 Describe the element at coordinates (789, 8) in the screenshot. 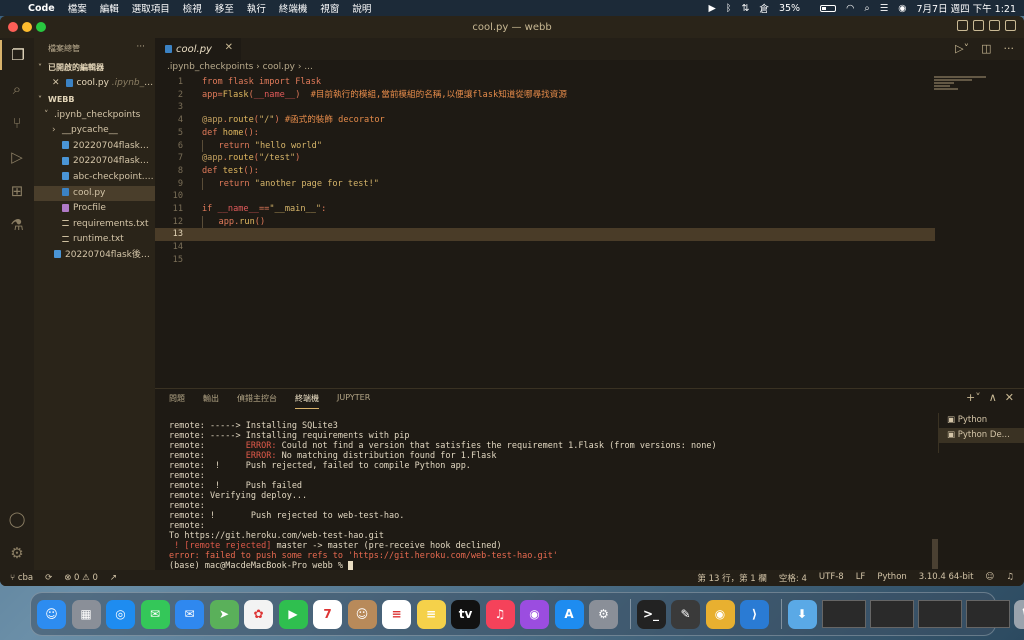

I see `battery-percent: 35%` at that location.